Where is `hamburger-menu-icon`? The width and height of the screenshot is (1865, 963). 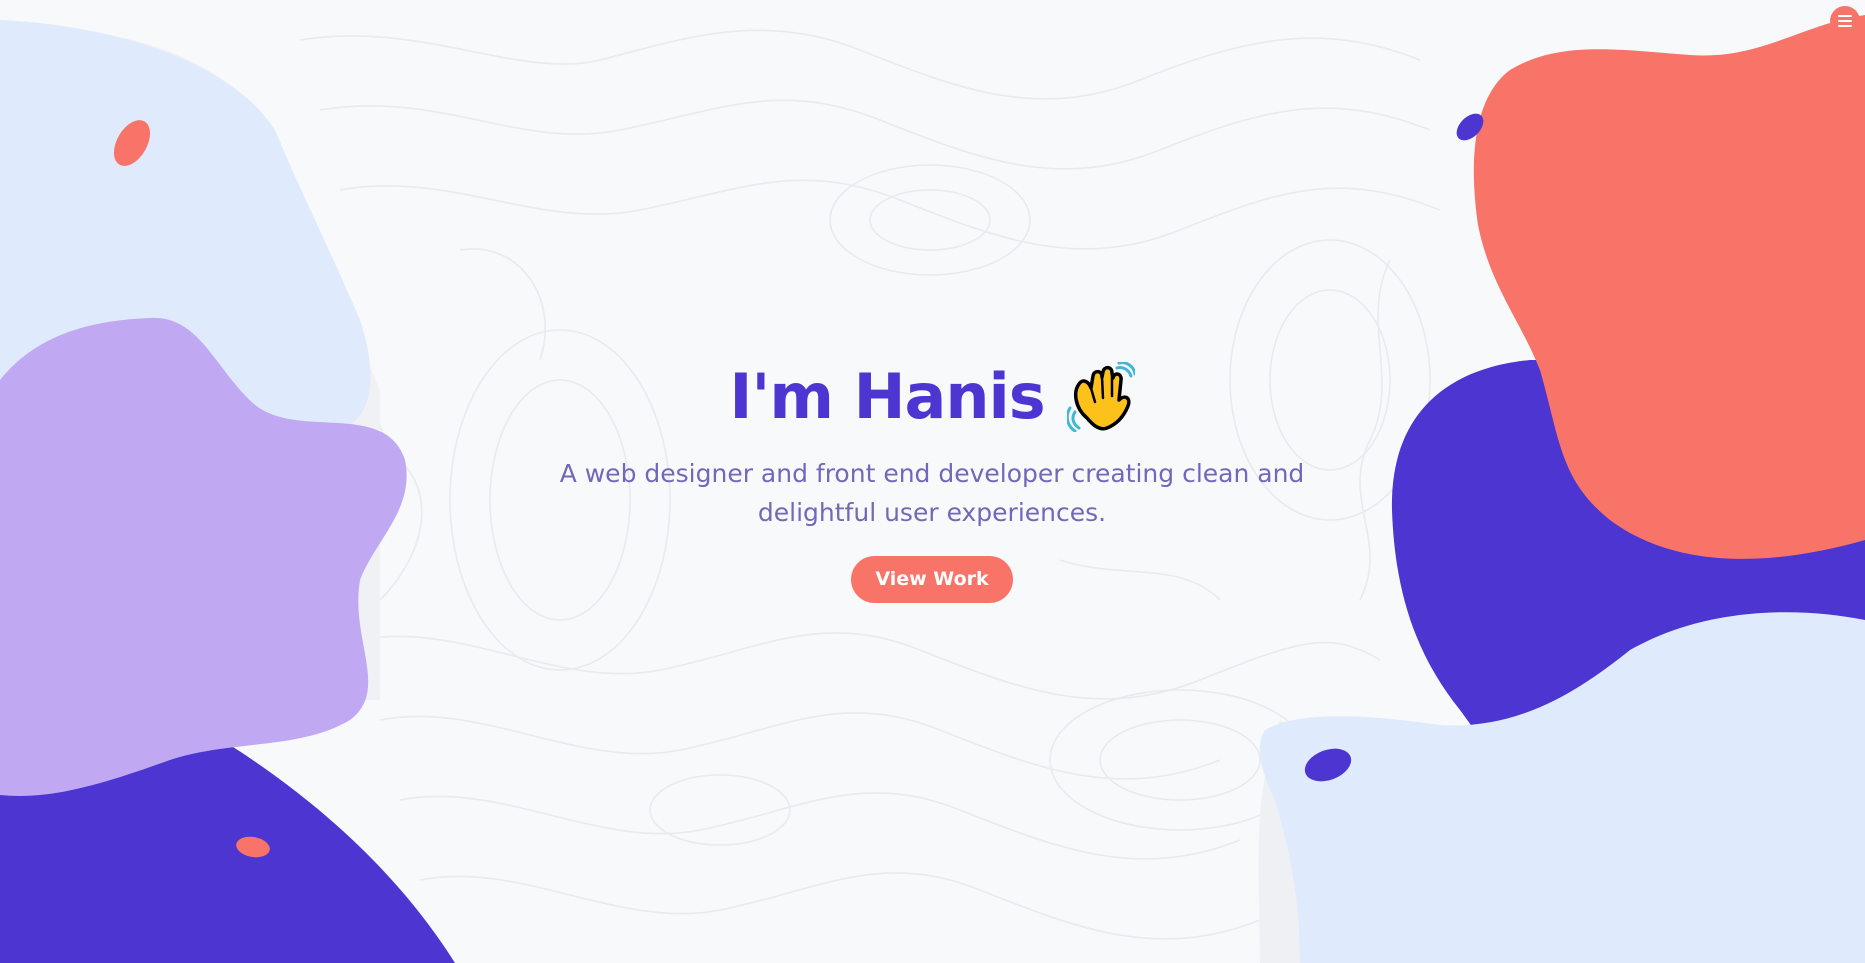
hamburger-menu-icon is located at coordinates (1845, 21).